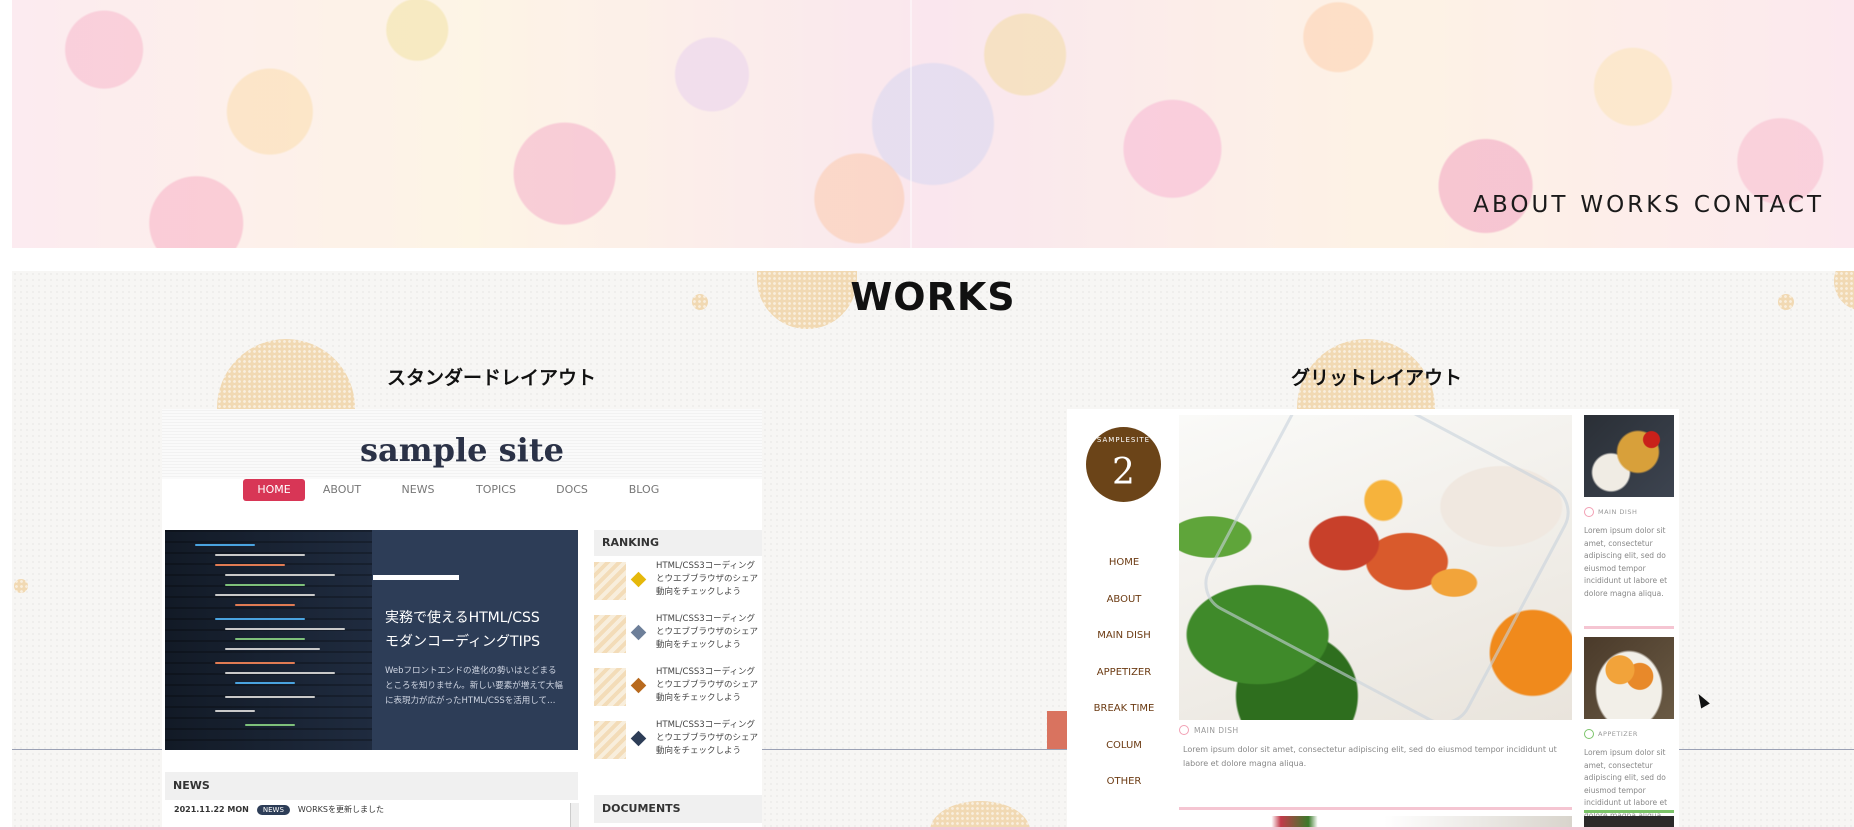 The image size is (1854, 830). I want to click on food-photo-pasta, so click(1629, 456).